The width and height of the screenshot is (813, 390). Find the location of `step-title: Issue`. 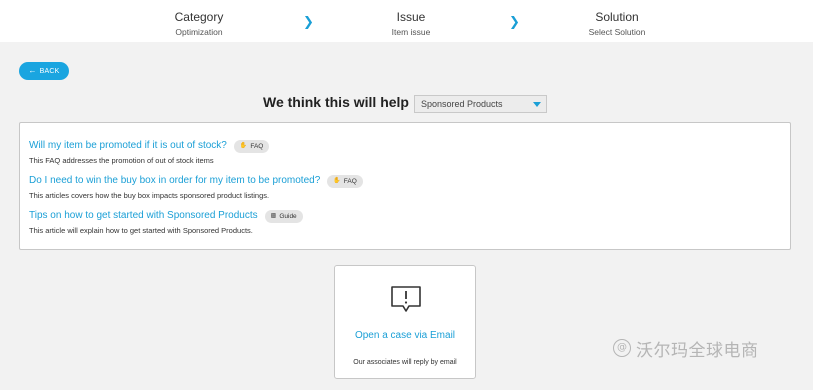

step-title: Issue is located at coordinates (411, 17).